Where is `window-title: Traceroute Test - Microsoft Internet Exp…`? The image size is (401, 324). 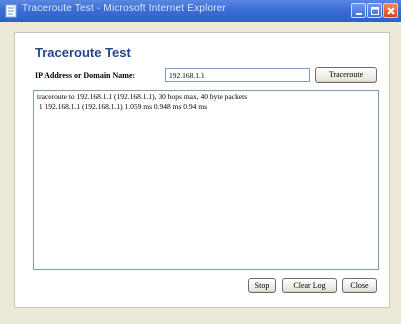
window-title: Traceroute Test - Microsoft Internet Exp… is located at coordinates (124, 8).